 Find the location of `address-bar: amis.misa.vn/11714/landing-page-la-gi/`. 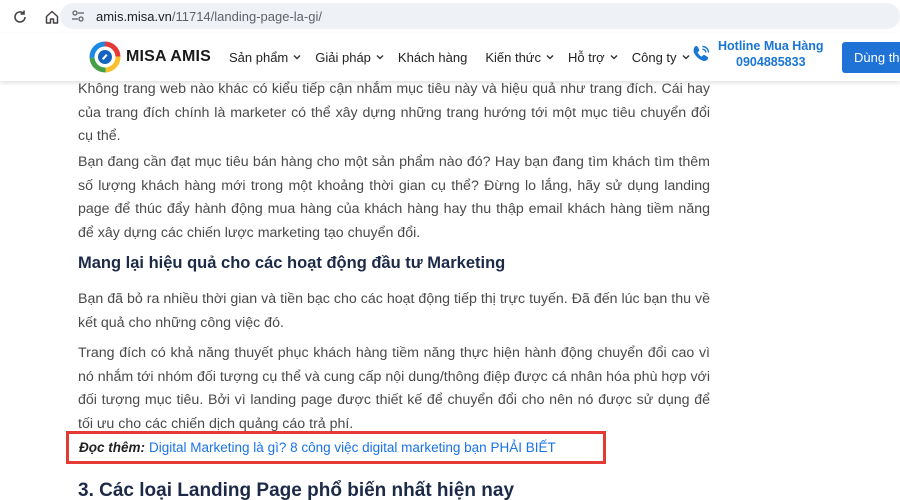

address-bar: amis.misa.vn/11714/landing-page-la-gi/ is located at coordinates (480, 16).